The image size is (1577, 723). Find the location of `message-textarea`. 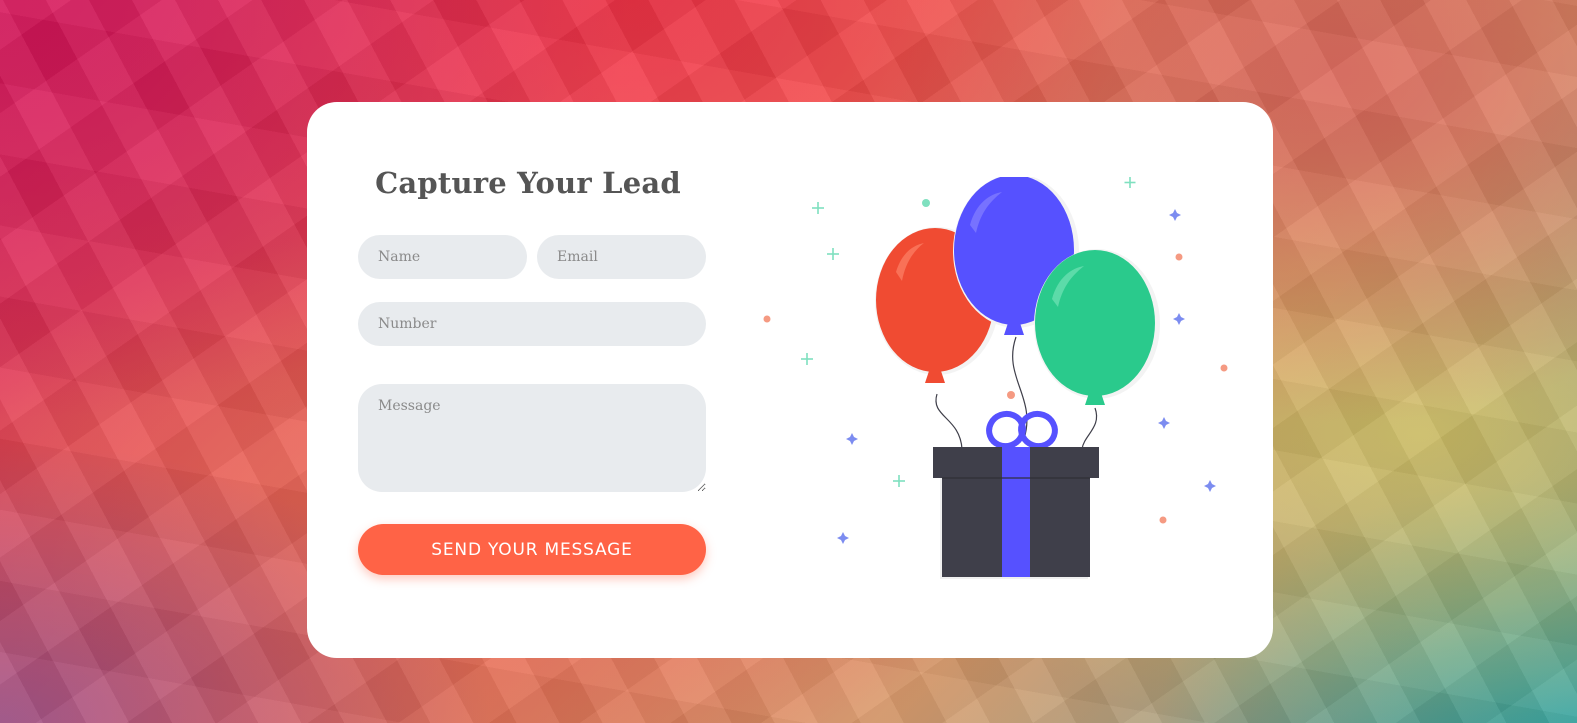

message-textarea is located at coordinates (532, 438).